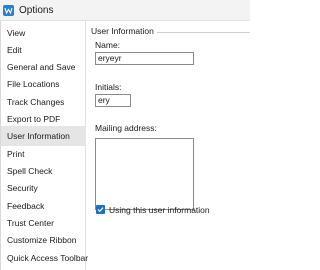  I want to click on use-user-info-label: Using this user information, so click(159, 210).